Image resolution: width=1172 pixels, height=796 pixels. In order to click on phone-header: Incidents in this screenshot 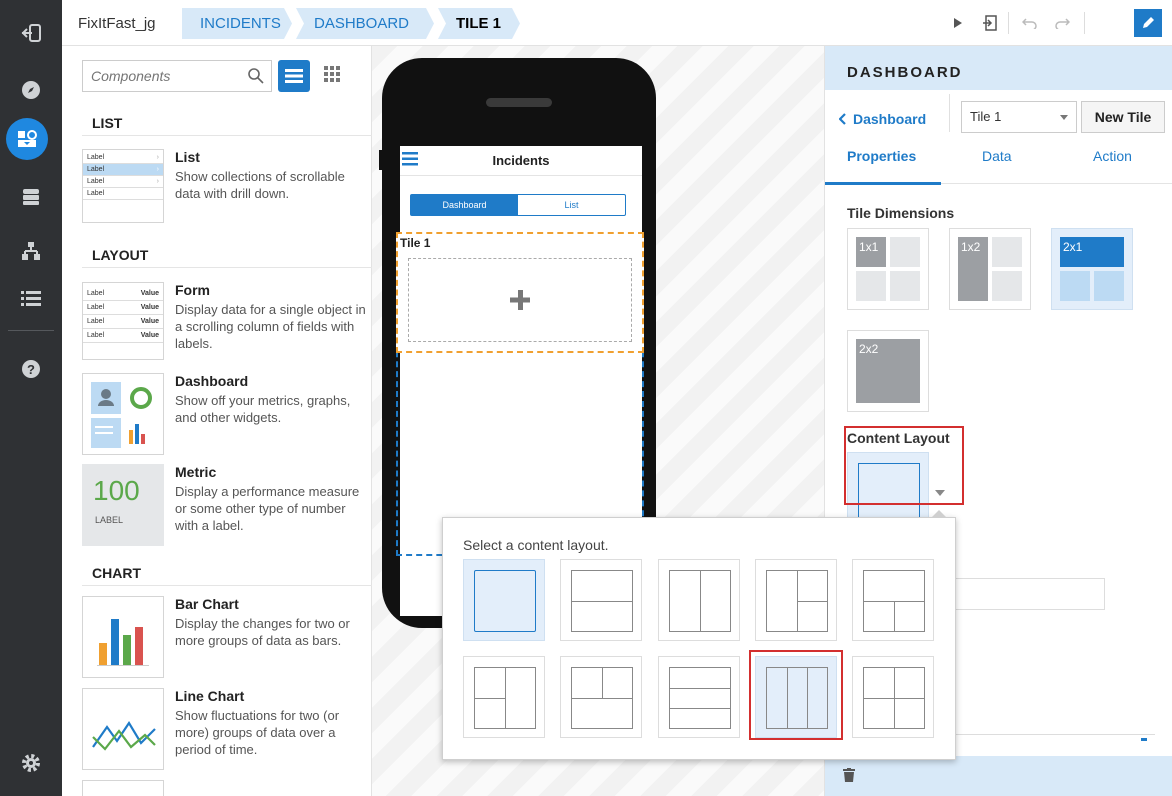, I will do `click(521, 161)`.